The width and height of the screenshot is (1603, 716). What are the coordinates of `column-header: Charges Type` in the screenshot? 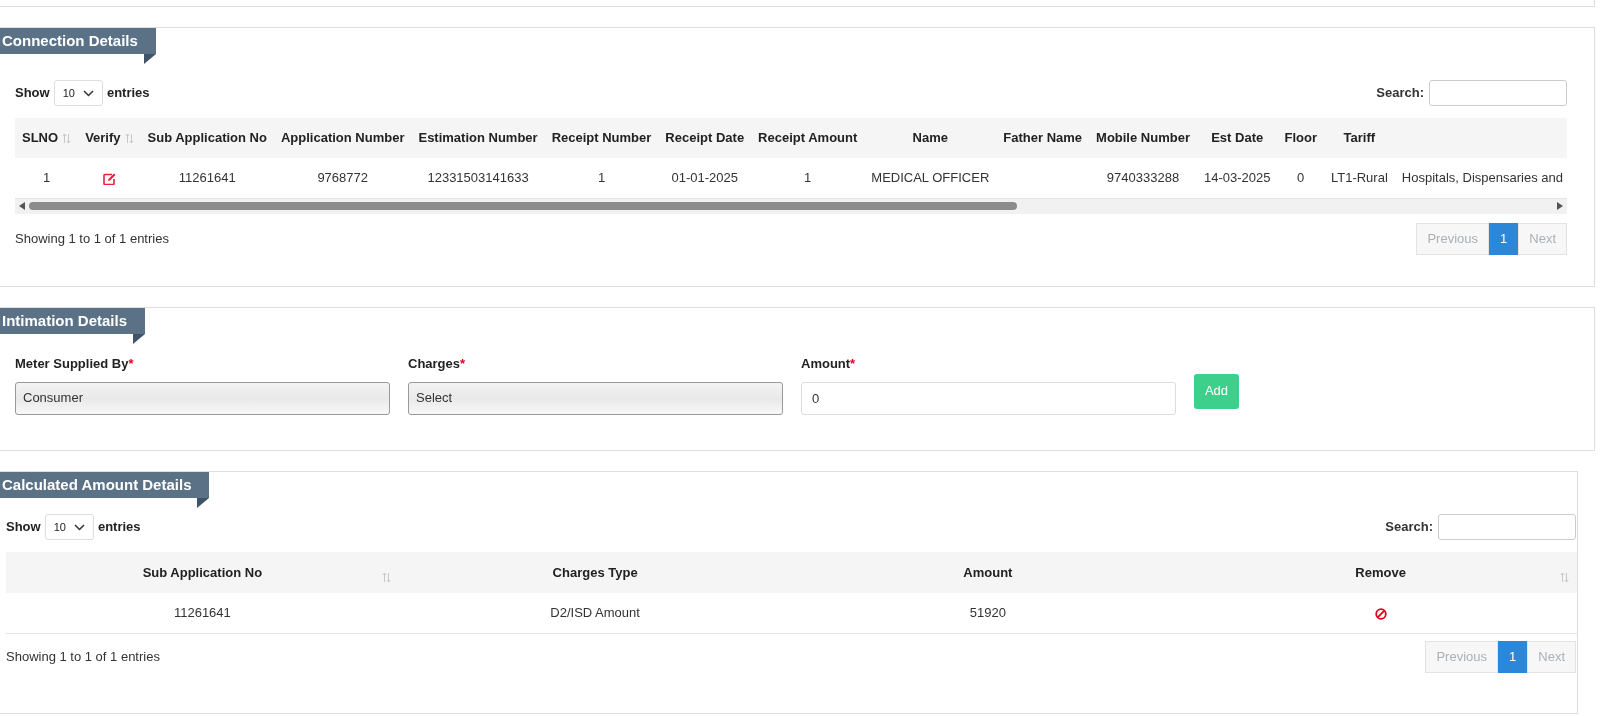 It's located at (595, 572).